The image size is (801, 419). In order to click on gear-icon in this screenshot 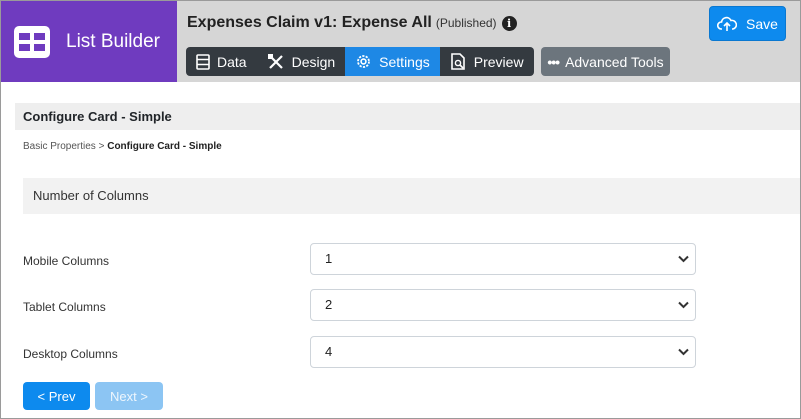, I will do `click(364, 61)`.